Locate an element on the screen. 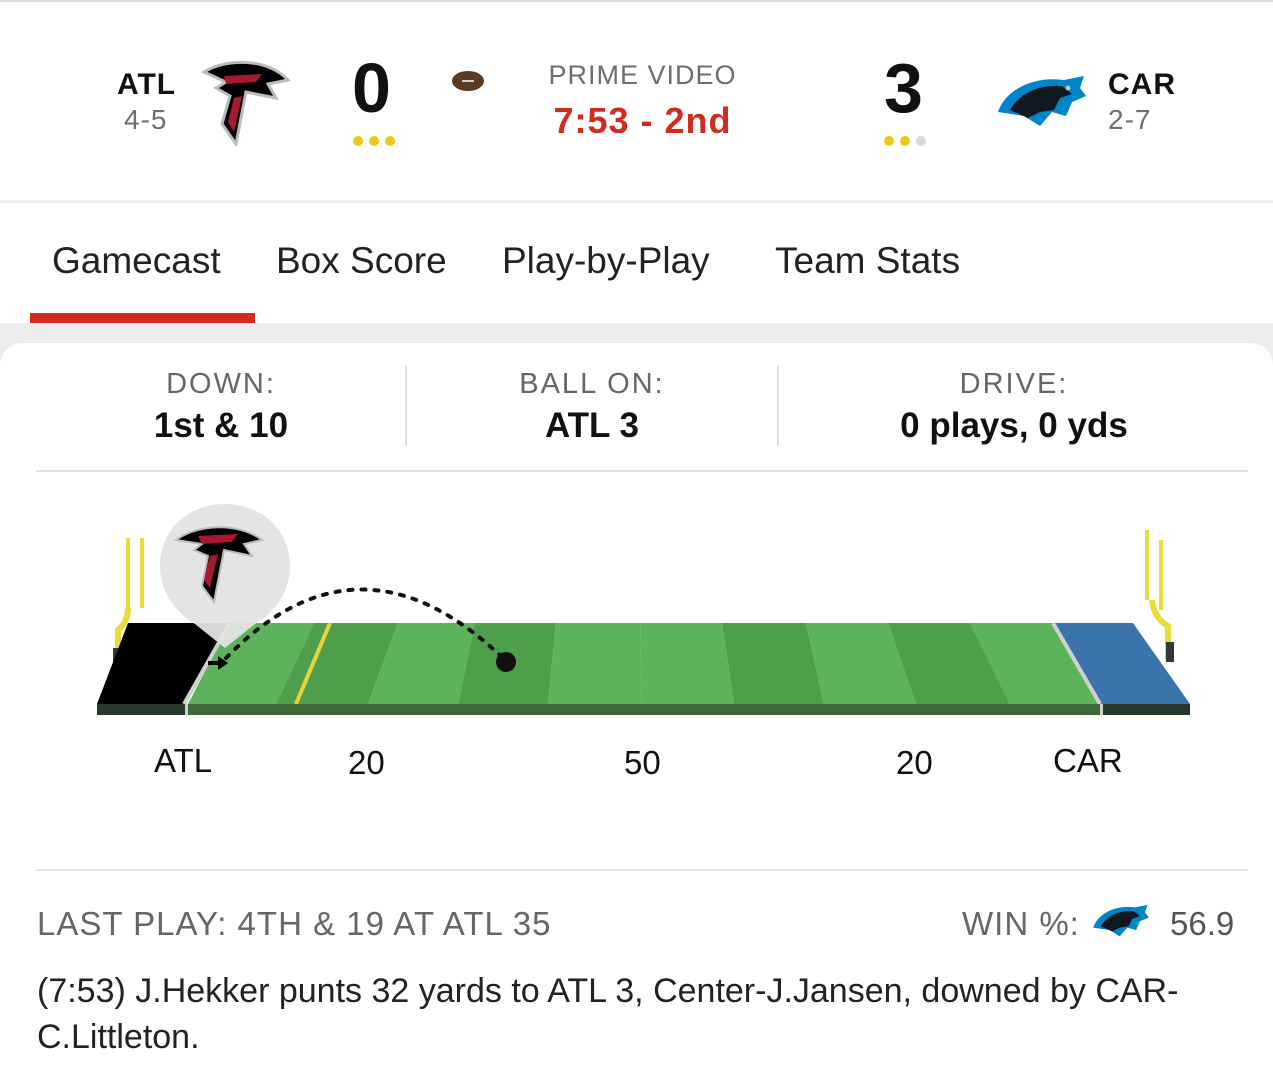 Image resolution: width=1273 pixels, height=1066 pixels. header-divider is located at coordinates (636, 201).